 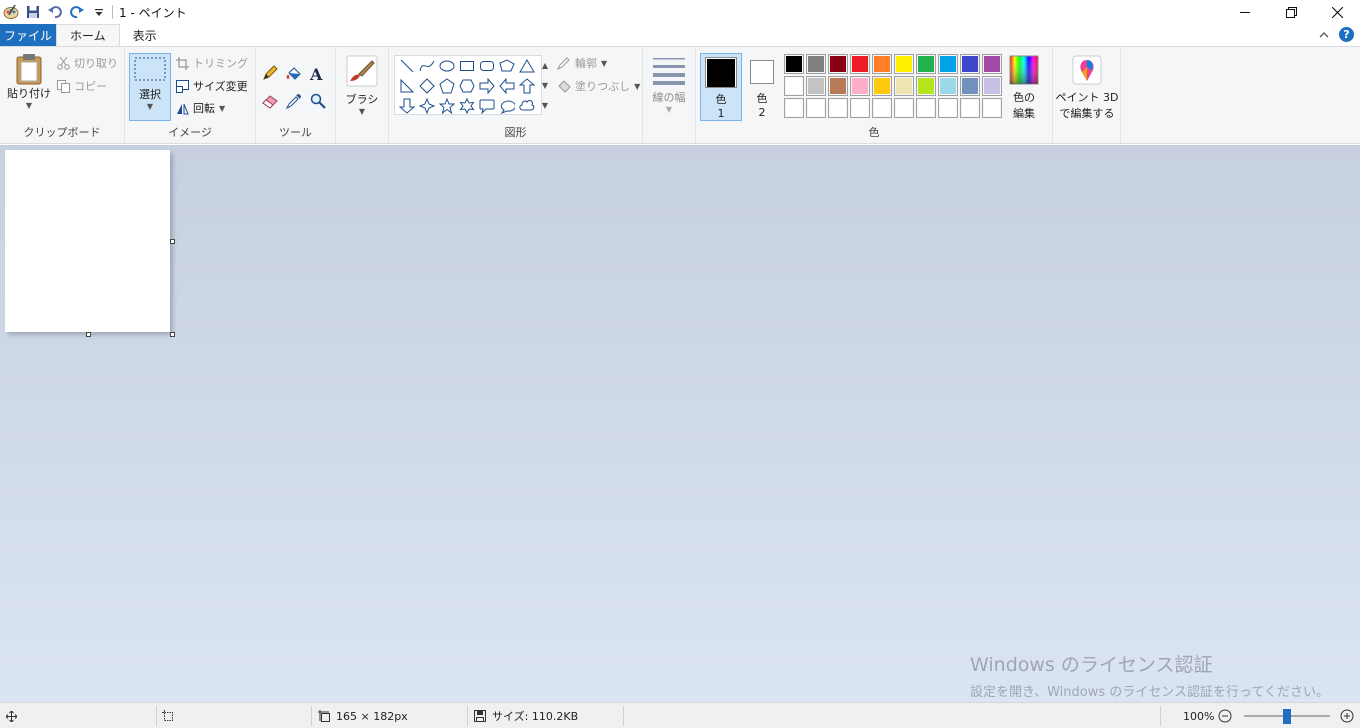 What do you see at coordinates (1291, 12) in the screenshot?
I see `restore-icon` at bounding box center [1291, 12].